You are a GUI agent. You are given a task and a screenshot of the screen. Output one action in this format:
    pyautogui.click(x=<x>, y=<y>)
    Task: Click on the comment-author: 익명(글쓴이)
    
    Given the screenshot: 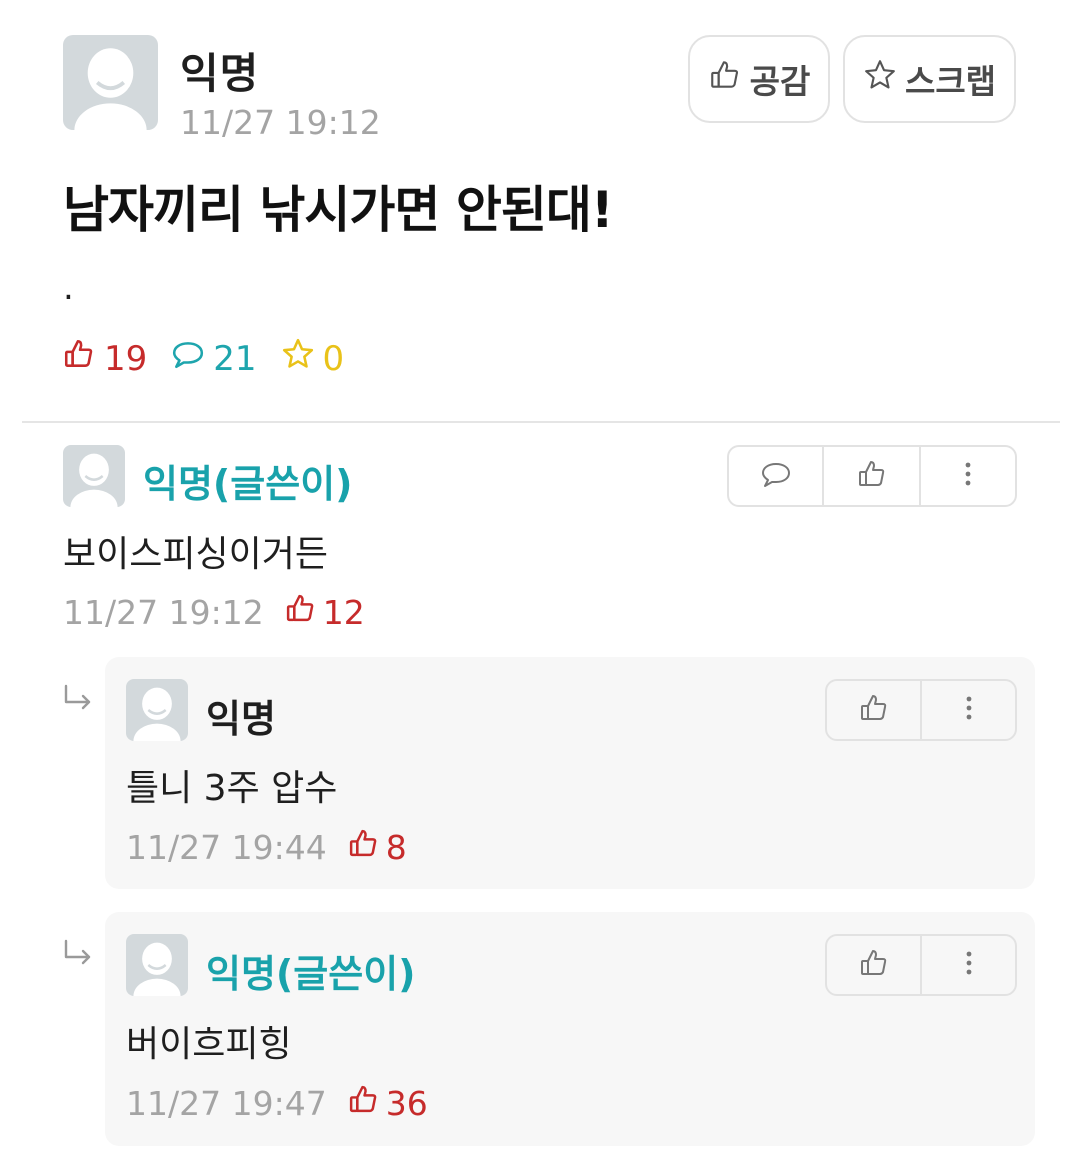 What is the action you would take?
    pyautogui.click(x=248, y=484)
    